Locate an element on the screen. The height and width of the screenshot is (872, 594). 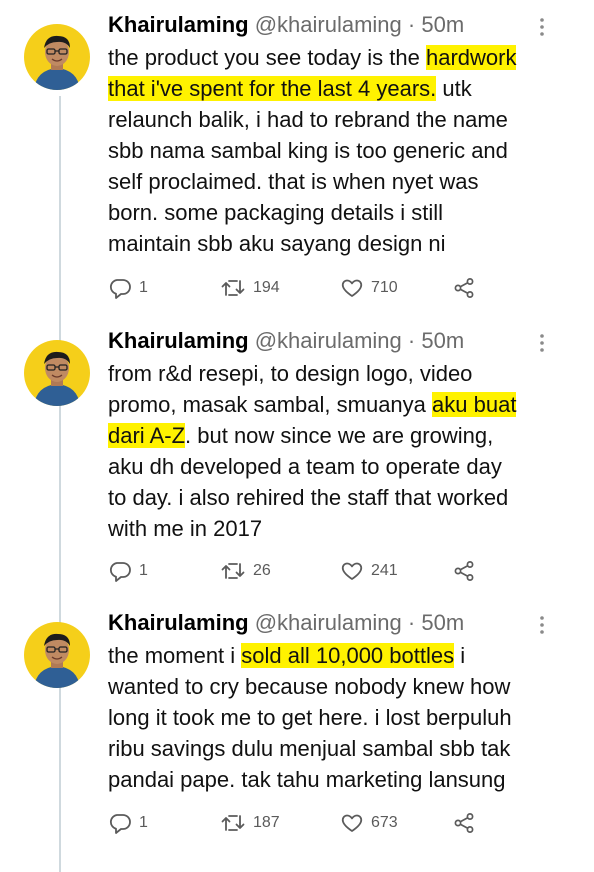
tweet-line: with me in 2017 is located at coordinates (338, 528).